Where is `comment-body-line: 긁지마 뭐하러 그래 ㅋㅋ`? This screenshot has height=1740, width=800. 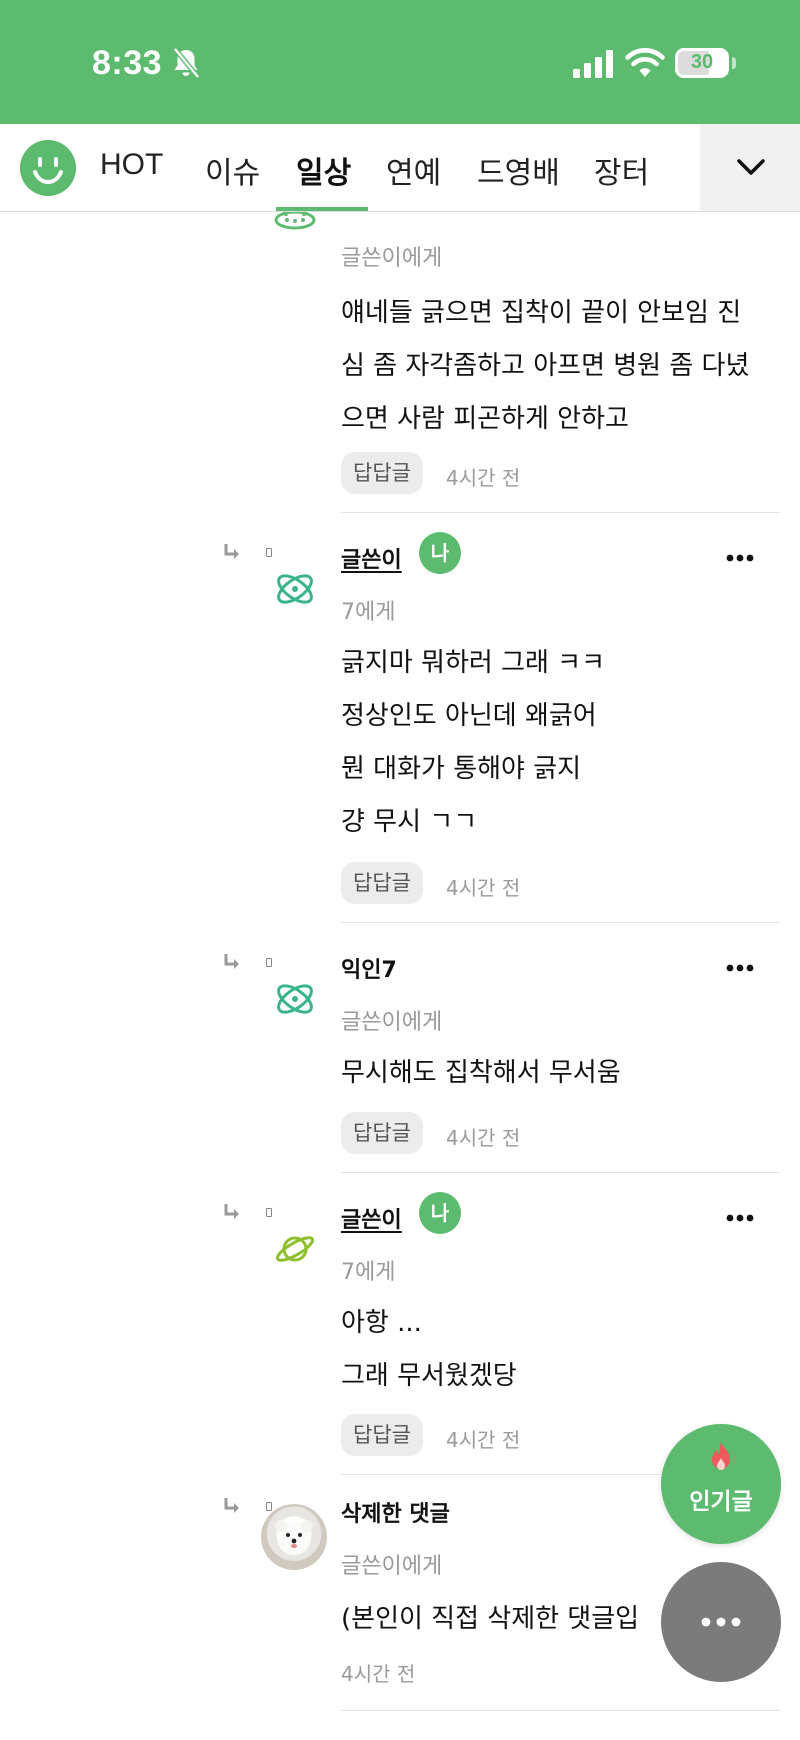 comment-body-line: 긁지마 뭐하러 그래 ㅋㅋ is located at coordinates (473, 663).